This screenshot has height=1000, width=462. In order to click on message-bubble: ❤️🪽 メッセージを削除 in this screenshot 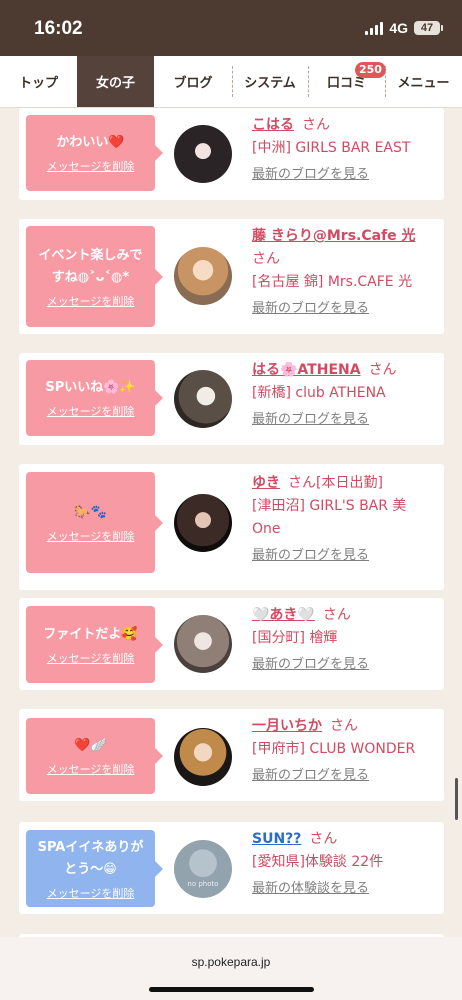, I will do `click(94, 756)`.